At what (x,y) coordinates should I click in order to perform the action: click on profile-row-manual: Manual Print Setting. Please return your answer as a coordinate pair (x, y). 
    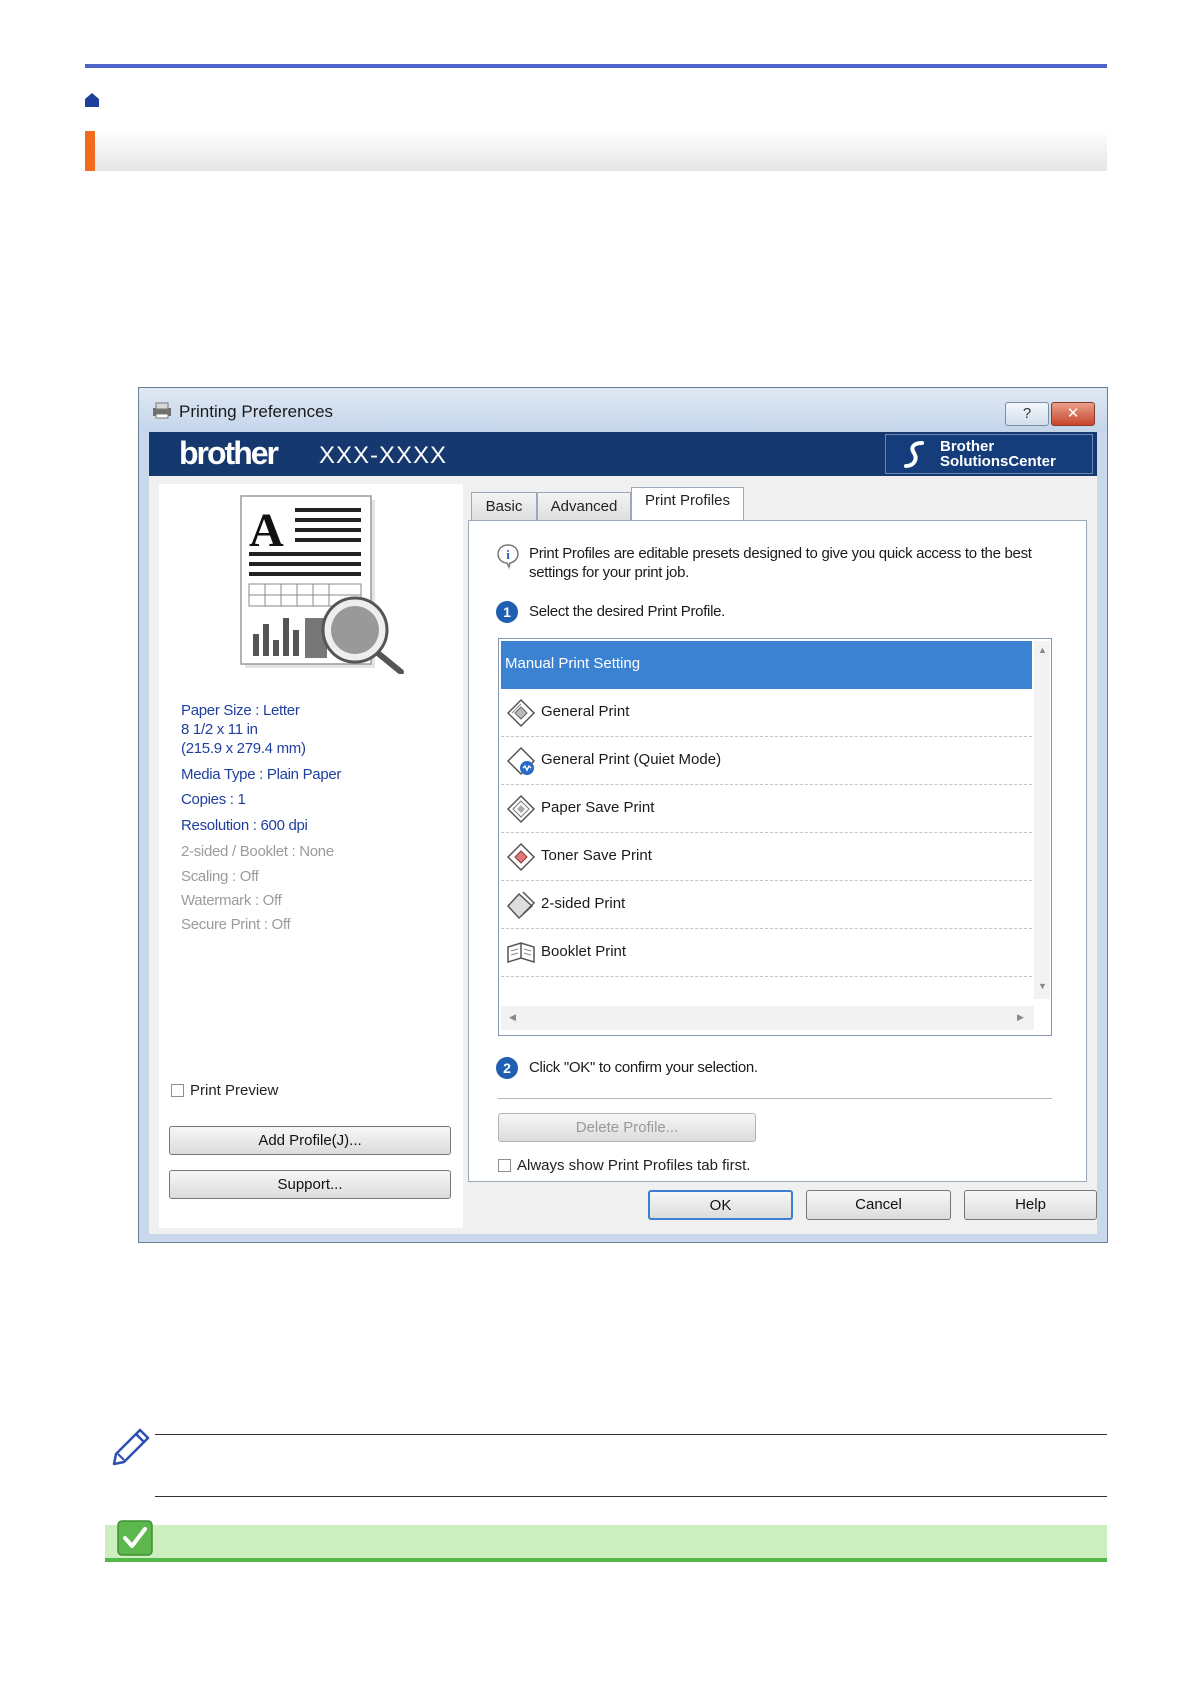
    Looking at the image, I should click on (766, 665).